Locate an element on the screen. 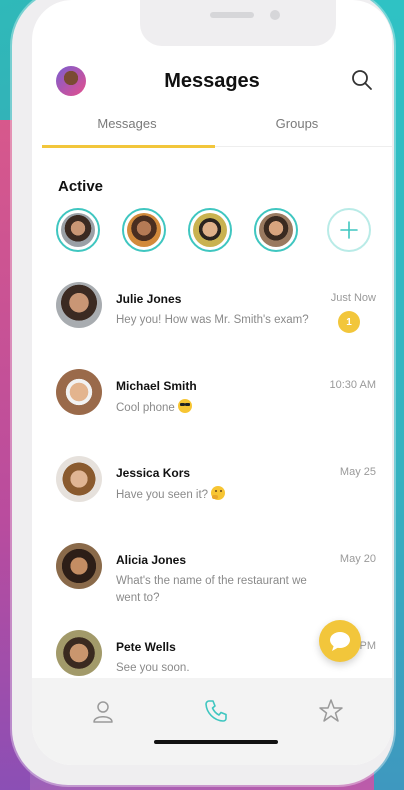 This screenshot has width=404, height=790. tab-messages: Messages is located at coordinates (127, 123).